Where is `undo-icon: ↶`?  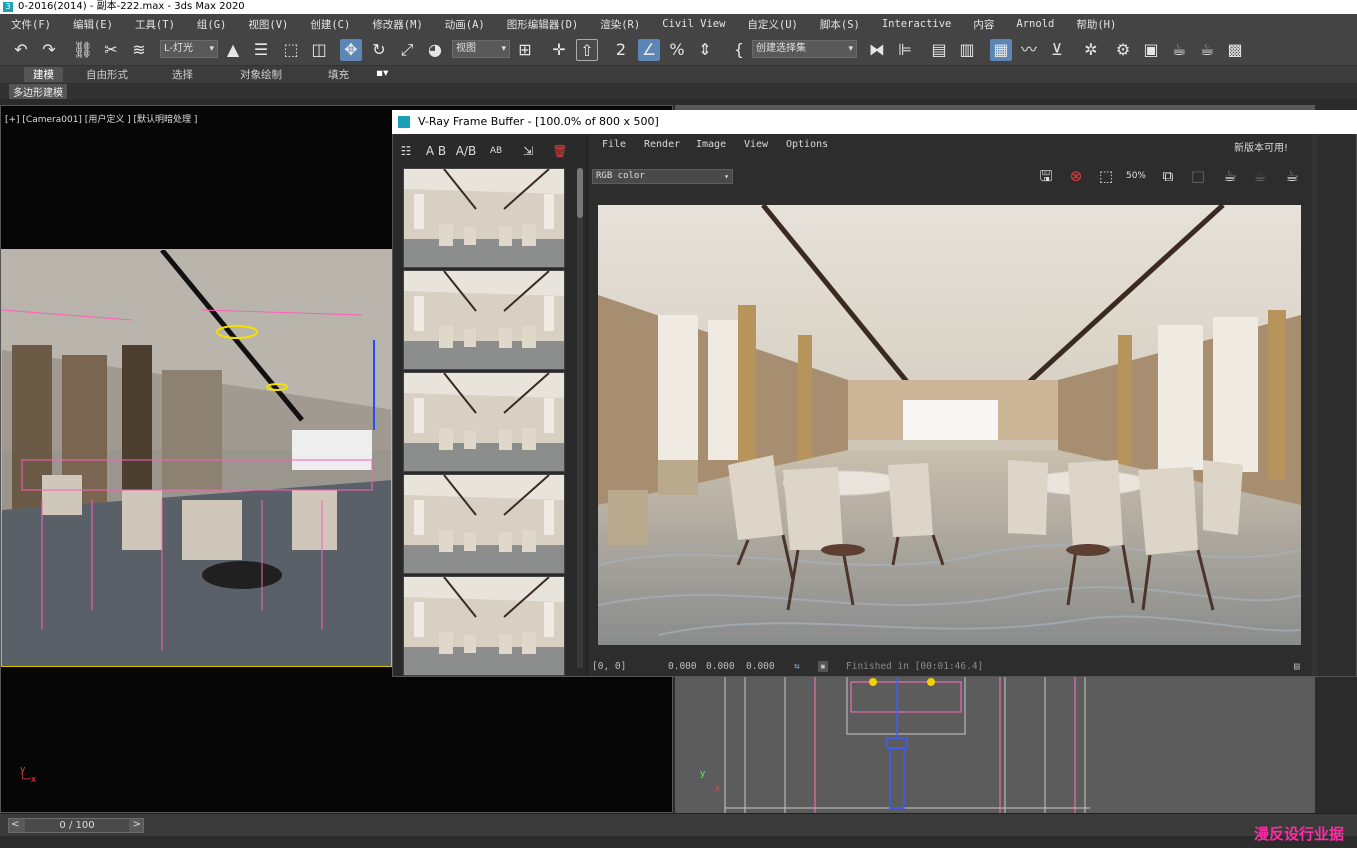
undo-icon: ↶ is located at coordinates (21, 50).